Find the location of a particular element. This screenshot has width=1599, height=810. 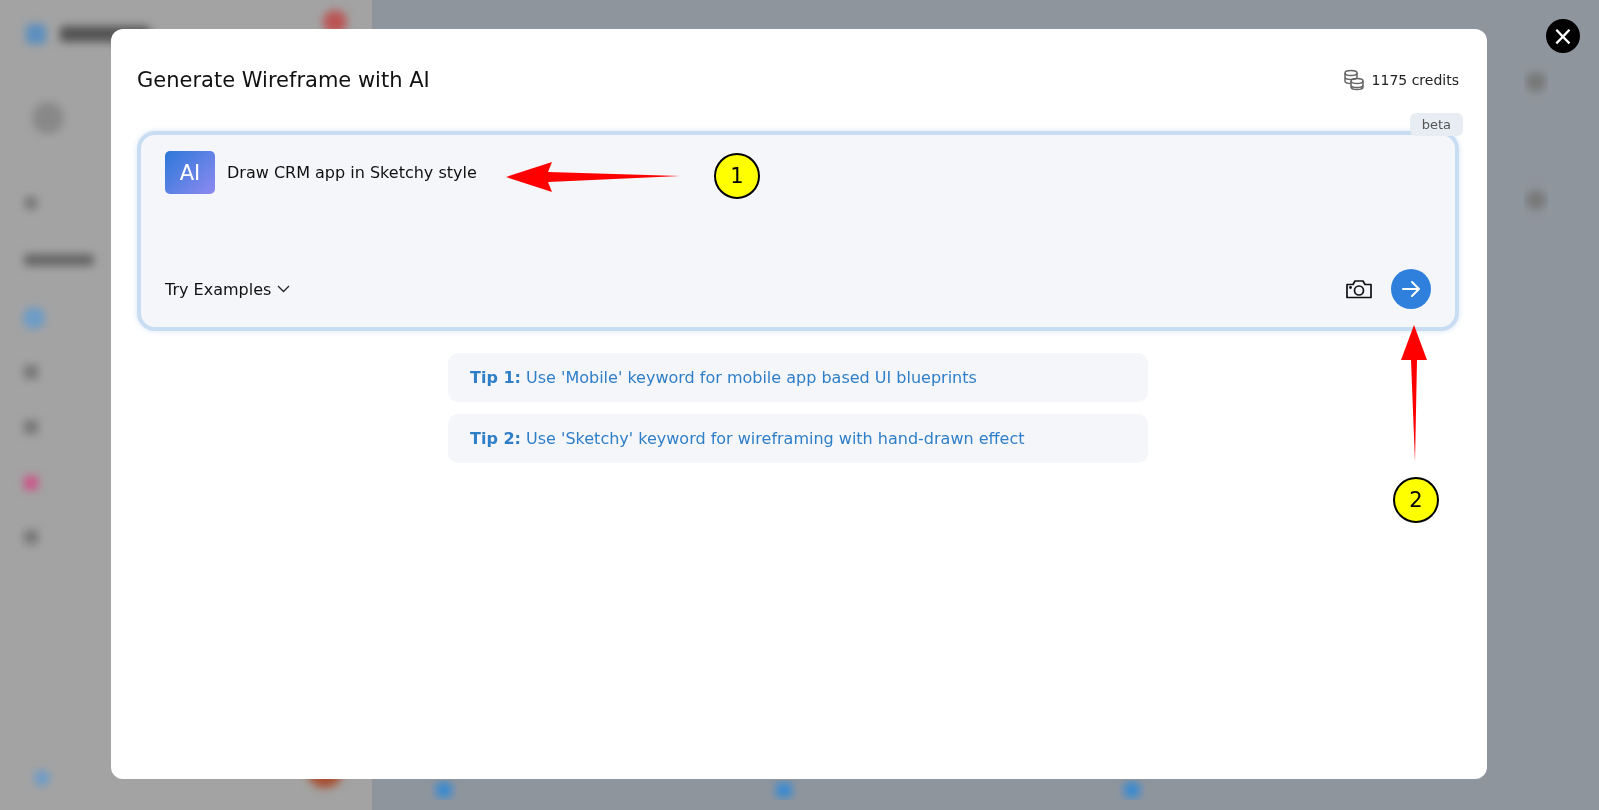

ai-icon: AI is located at coordinates (190, 172).